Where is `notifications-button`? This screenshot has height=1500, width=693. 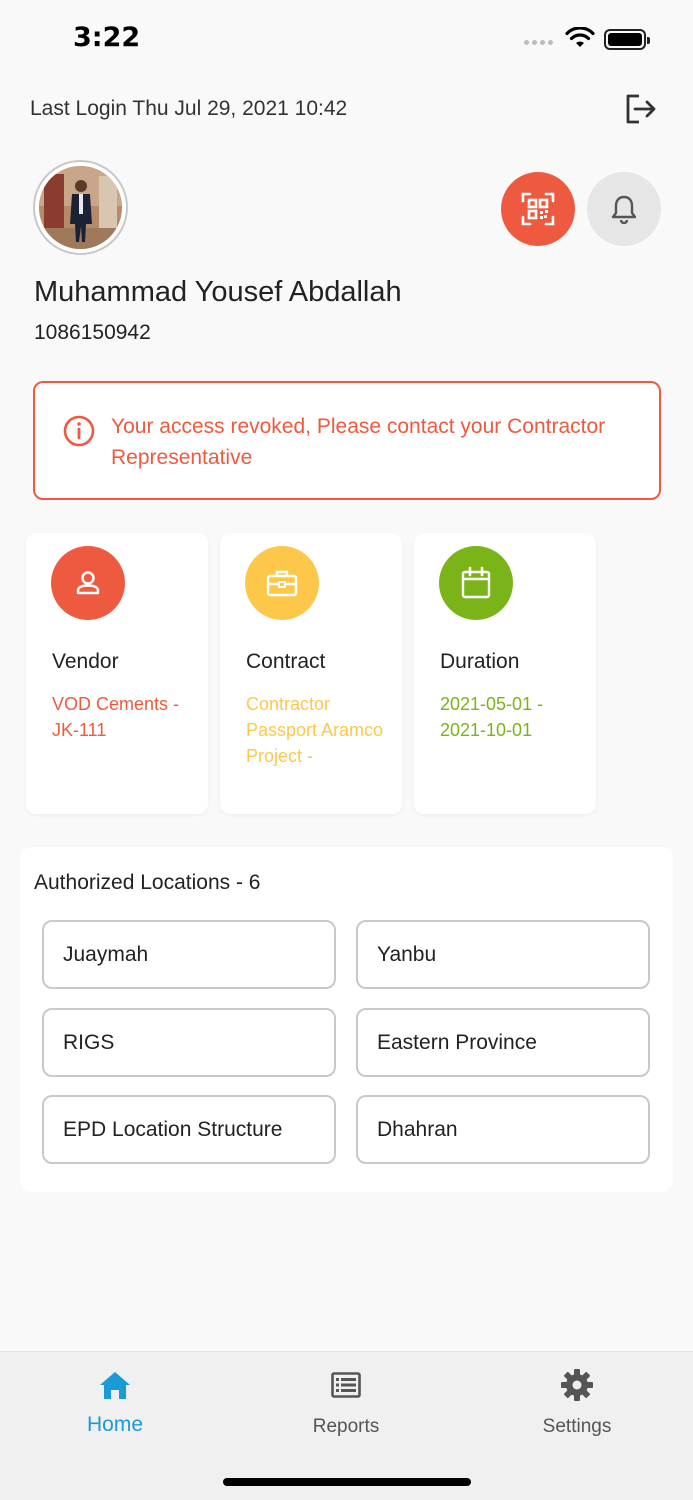
notifications-button is located at coordinates (624, 209).